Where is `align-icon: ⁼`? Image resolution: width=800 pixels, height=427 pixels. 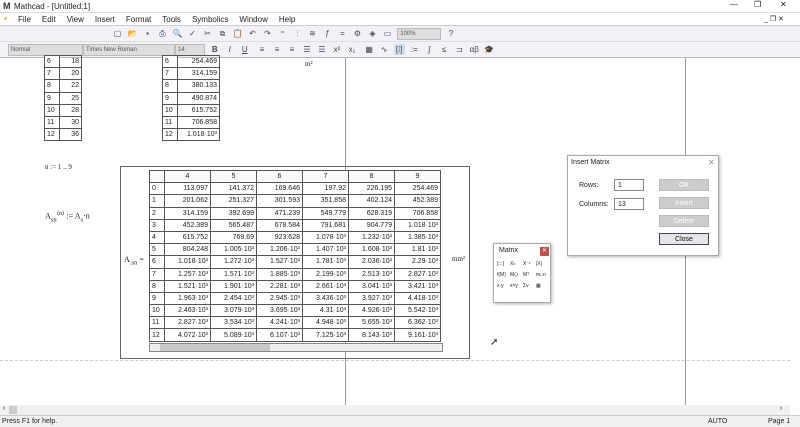
align-icon: ⁼ is located at coordinates (282, 33).